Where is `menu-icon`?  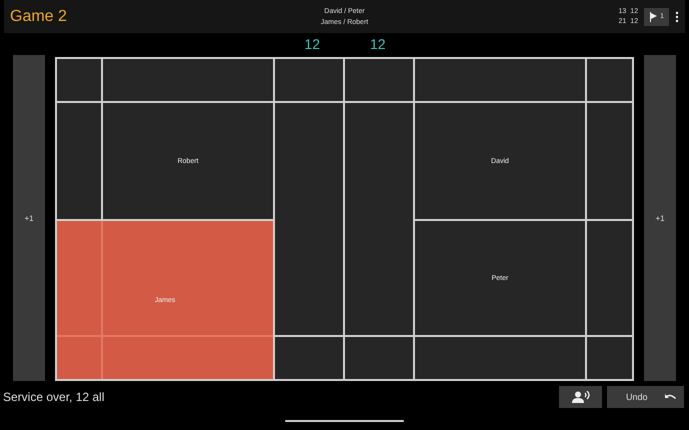 menu-icon is located at coordinates (677, 16).